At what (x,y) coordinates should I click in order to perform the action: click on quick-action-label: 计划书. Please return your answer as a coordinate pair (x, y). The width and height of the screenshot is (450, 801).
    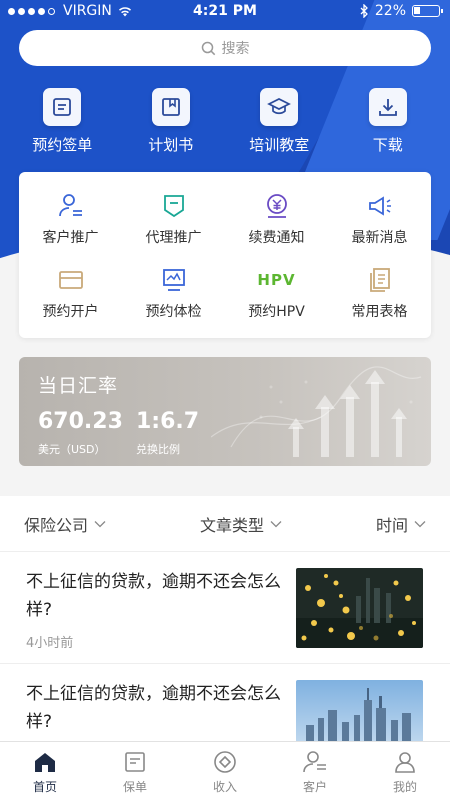
    Looking at the image, I should click on (171, 145).